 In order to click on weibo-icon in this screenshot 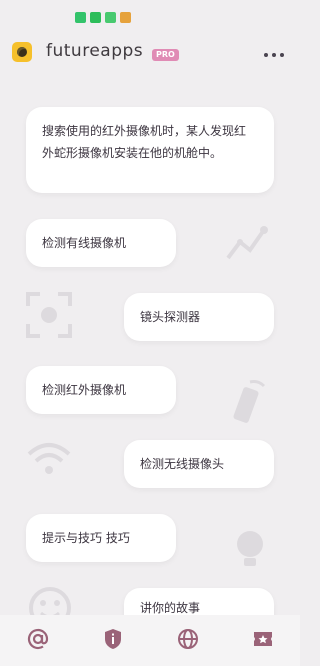, I will do `click(125, 17)`.